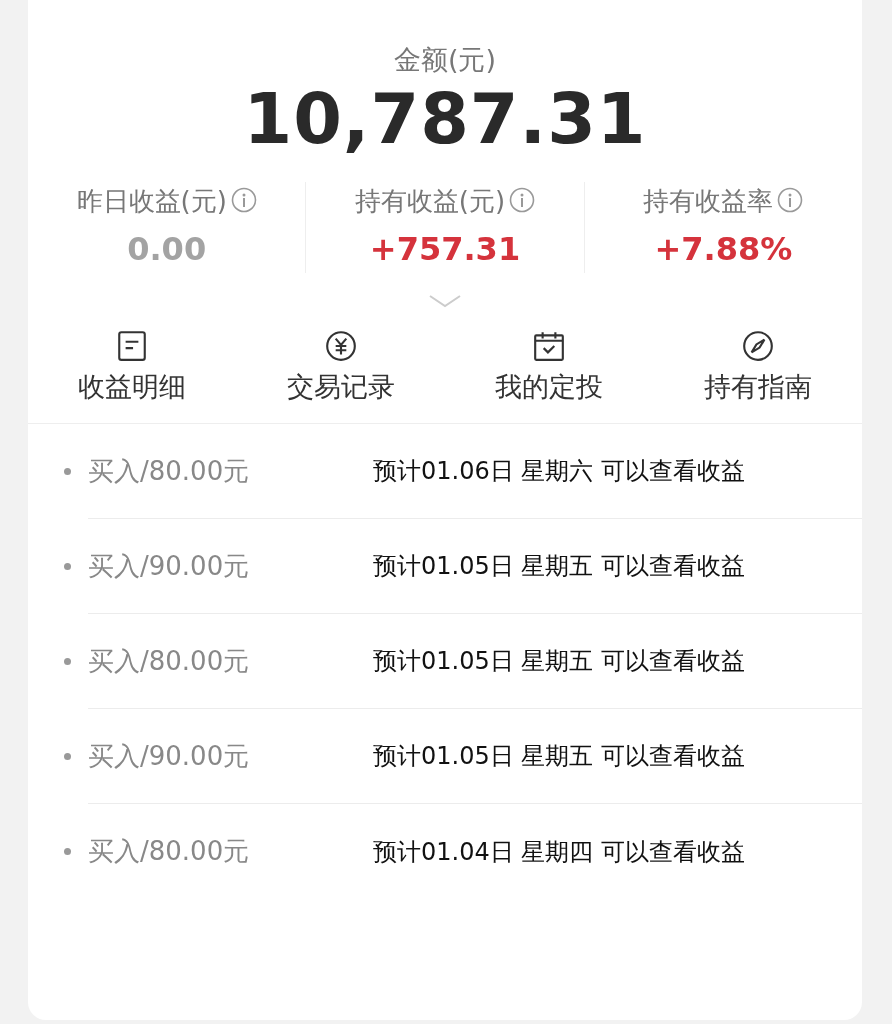  Describe the element at coordinates (757, 345) in the screenshot. I see `compass-icon` at that location.